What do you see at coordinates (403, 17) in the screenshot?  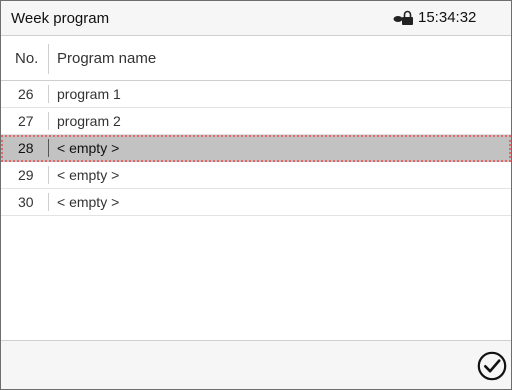 I see `lock-icon` at bounding box center [403, 17].